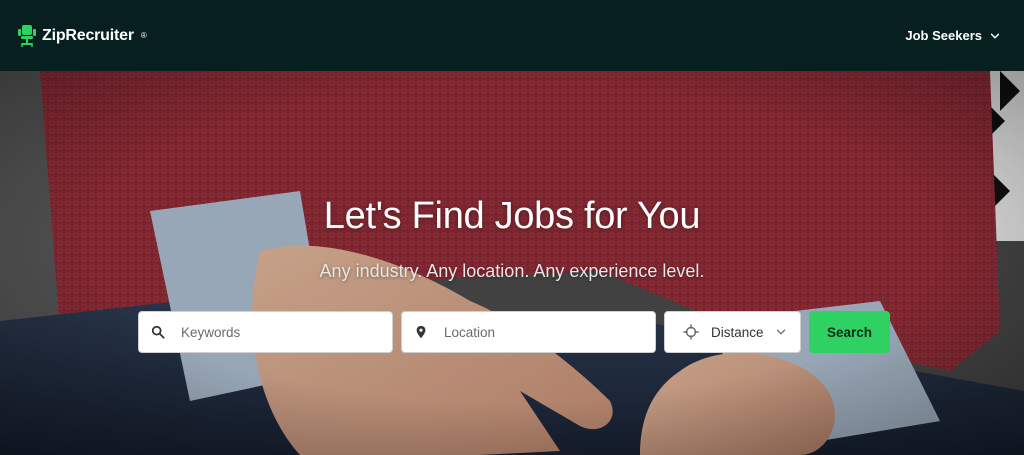 Image resolution: width=1024 pixels, height=455 pixels. I want to click on distance-label: Distance, so click(737, 332).